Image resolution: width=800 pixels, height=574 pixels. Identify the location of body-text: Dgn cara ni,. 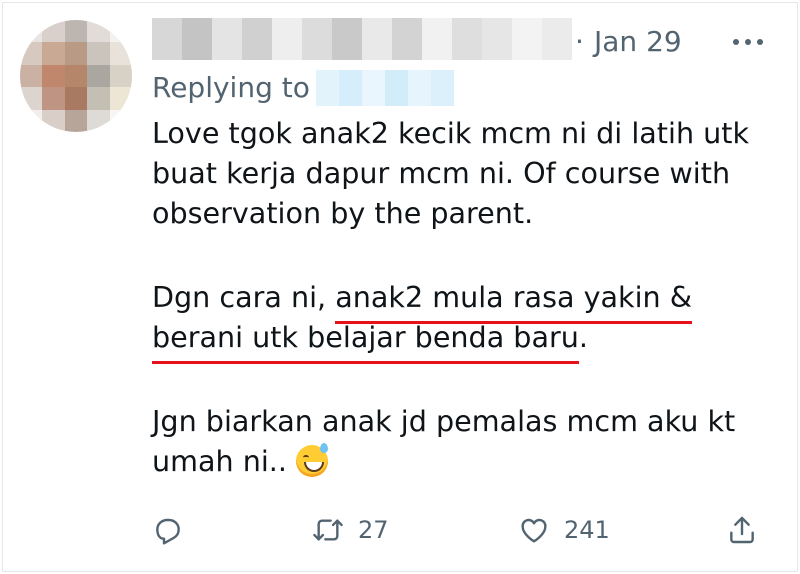
(244, 297).